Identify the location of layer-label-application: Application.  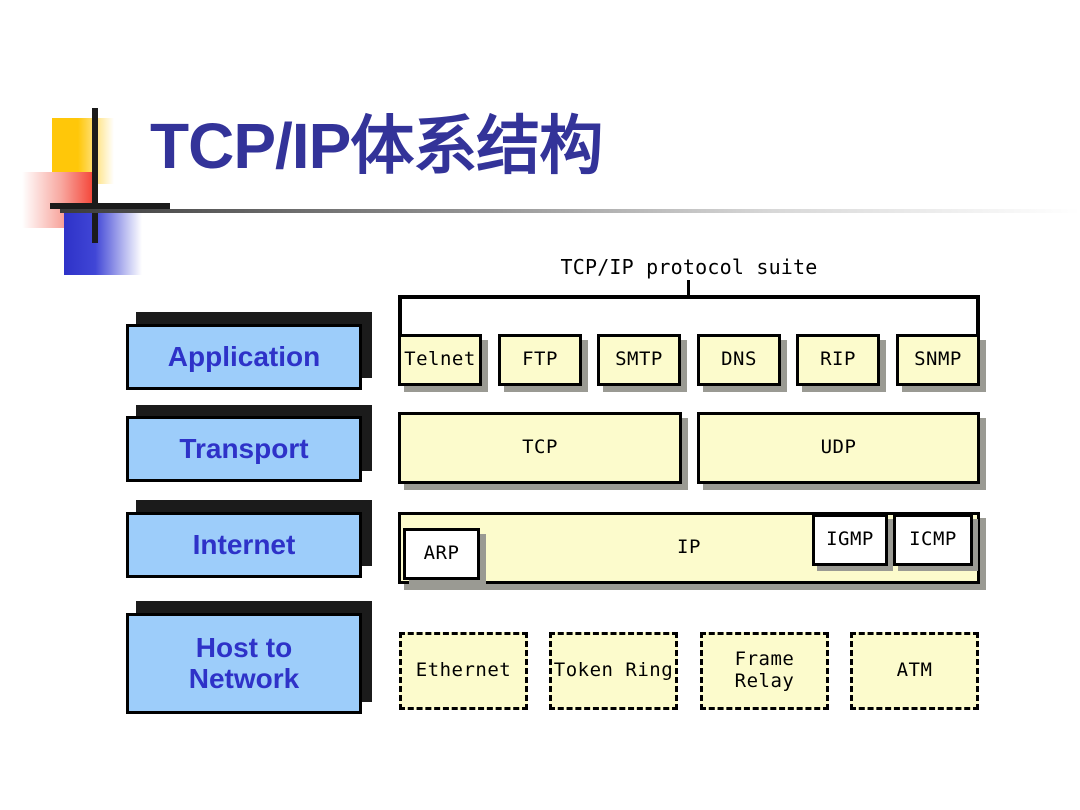
(244, 357).